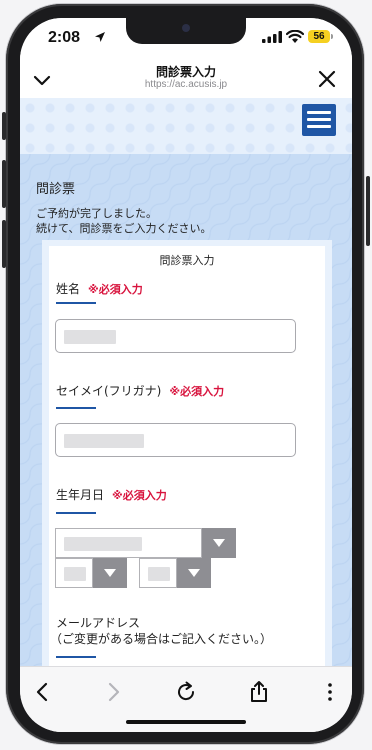 The height and width of the screenshot is (750, 372). I want to click on birth-required-mark: ※必須入力, so click(139, 495).